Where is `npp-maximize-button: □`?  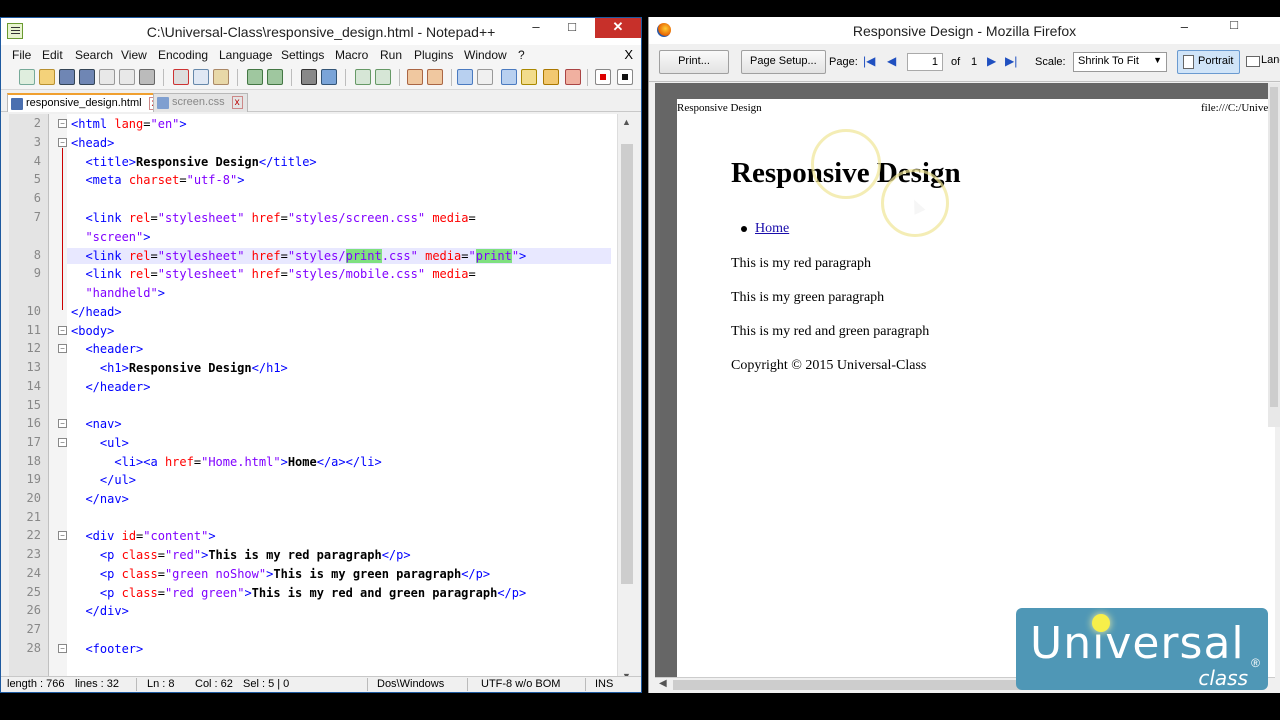 npp-maximize-button: □ is located at coordinates (572, 28).